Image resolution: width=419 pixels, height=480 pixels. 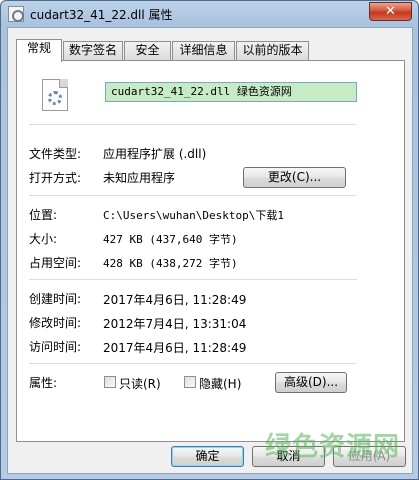 I want to click on open-with-label: 打开方式:, so click(x=55, y=178).